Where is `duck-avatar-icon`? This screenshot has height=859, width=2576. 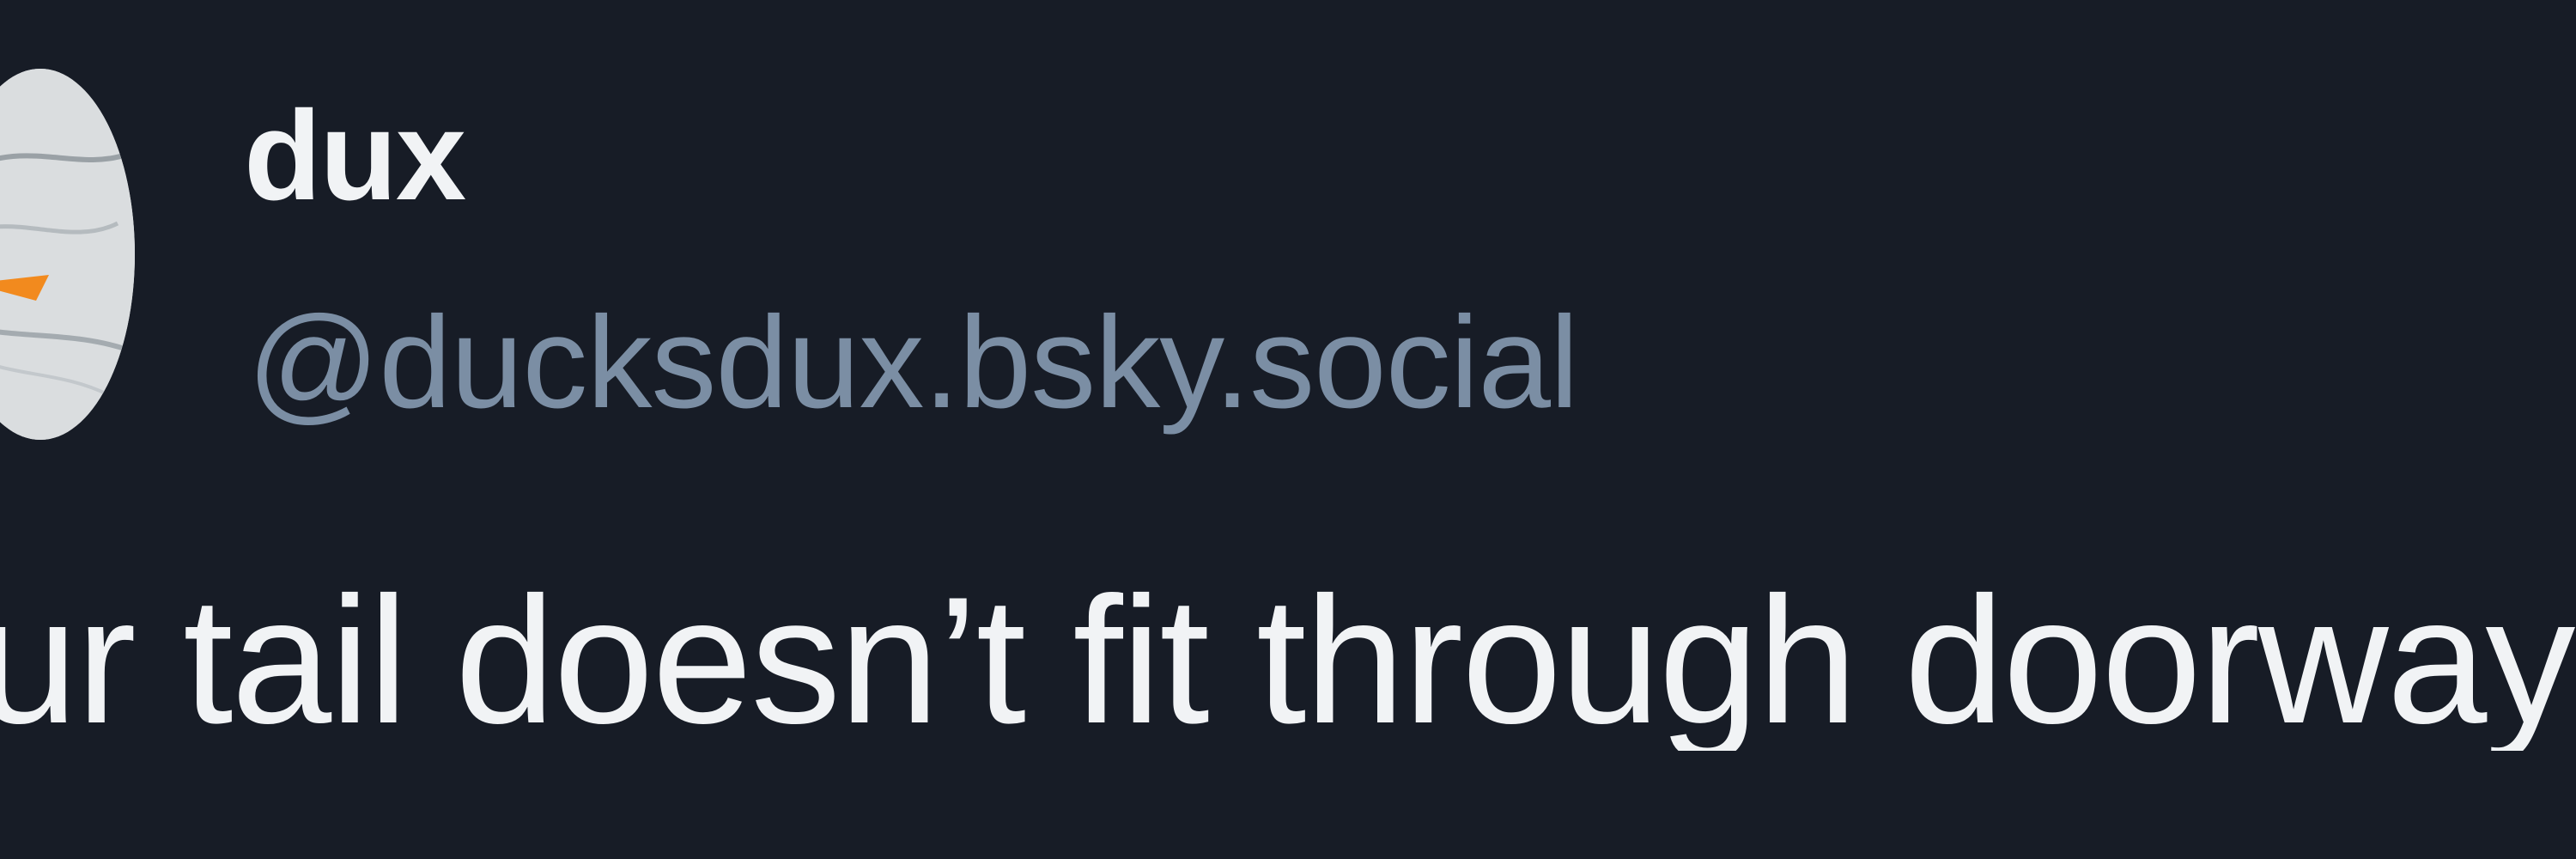 duck-avatar-icon is located at coordinates (67, 254).